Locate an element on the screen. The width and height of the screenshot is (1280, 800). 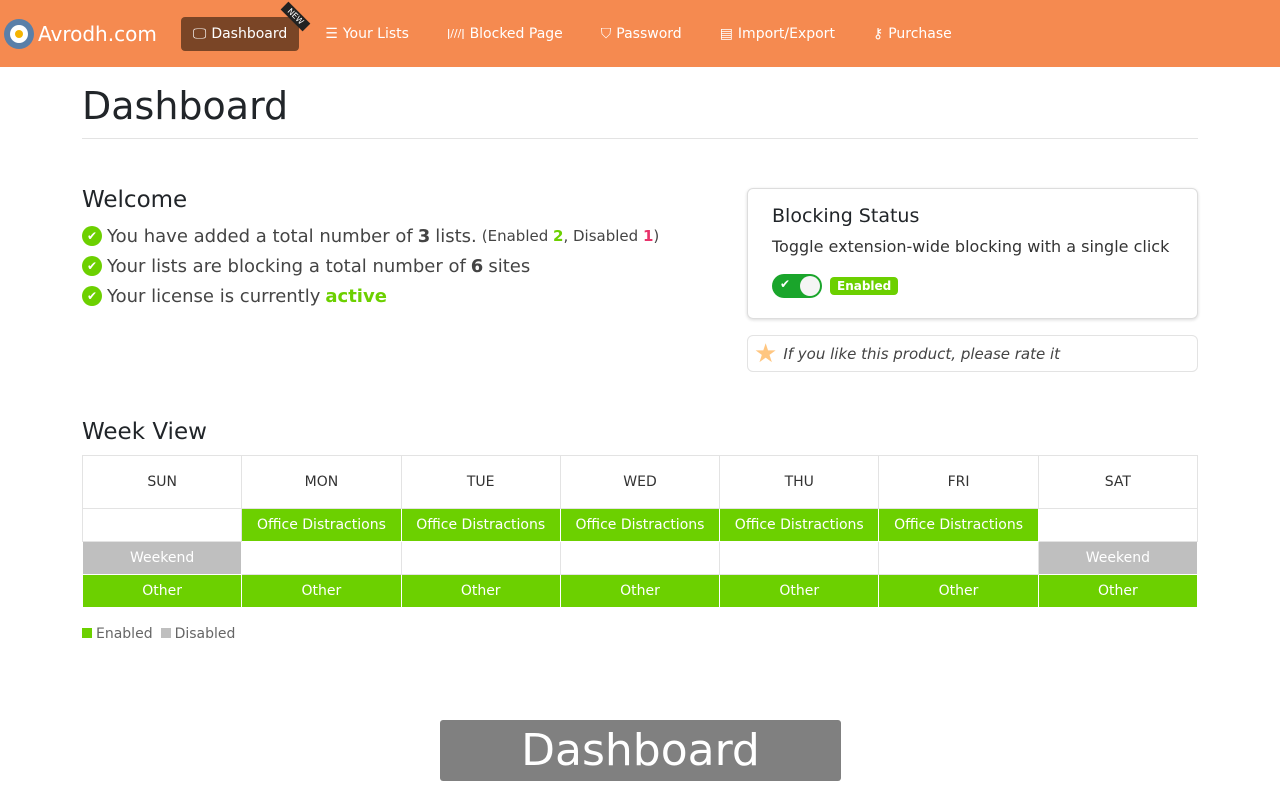
logo-icon is located at coordinates (19, 33).